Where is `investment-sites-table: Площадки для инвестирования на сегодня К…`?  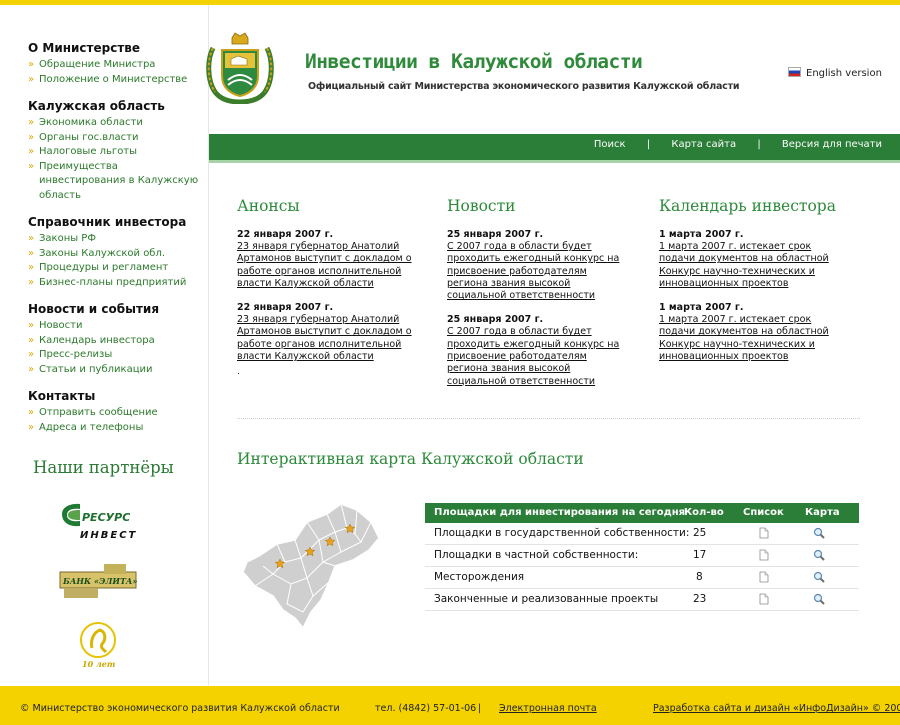 investment-sites-table: Площадки для инвестирования на сегодня К… is located at coordinates (642, 557).